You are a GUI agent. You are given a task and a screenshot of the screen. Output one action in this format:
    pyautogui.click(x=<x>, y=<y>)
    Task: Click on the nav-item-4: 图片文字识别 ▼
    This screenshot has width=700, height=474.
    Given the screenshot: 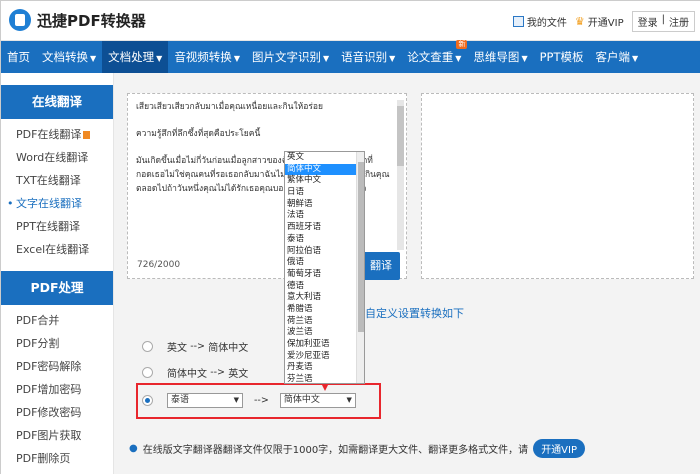 What is the action you would take?
    pyautogui.click(x=290, y=57)
    